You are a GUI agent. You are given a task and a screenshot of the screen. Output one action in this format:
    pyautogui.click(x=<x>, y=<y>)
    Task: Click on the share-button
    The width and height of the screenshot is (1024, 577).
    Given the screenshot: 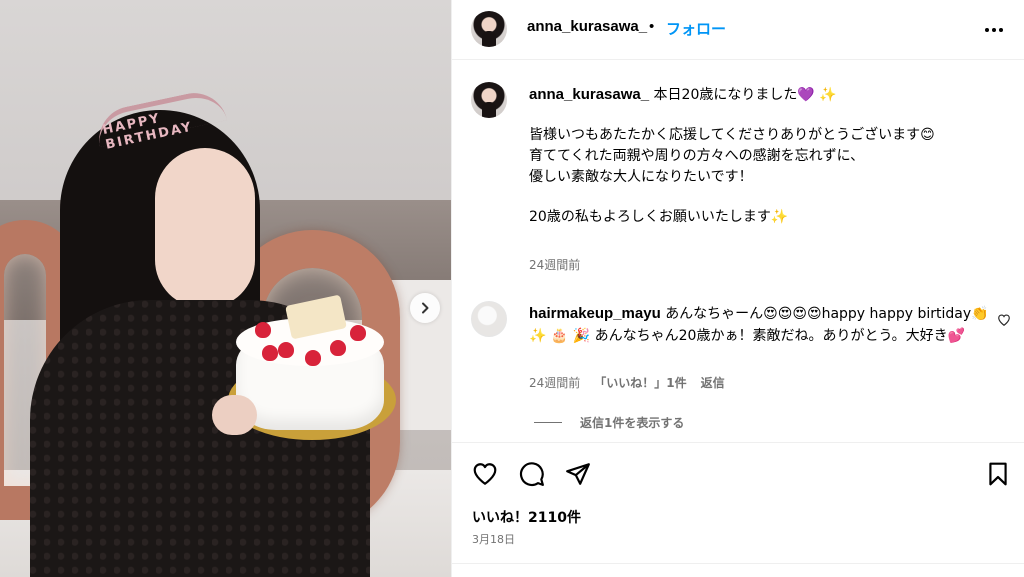 What is the action you would take?
    pyautogui.click(x=578, y=474)
    